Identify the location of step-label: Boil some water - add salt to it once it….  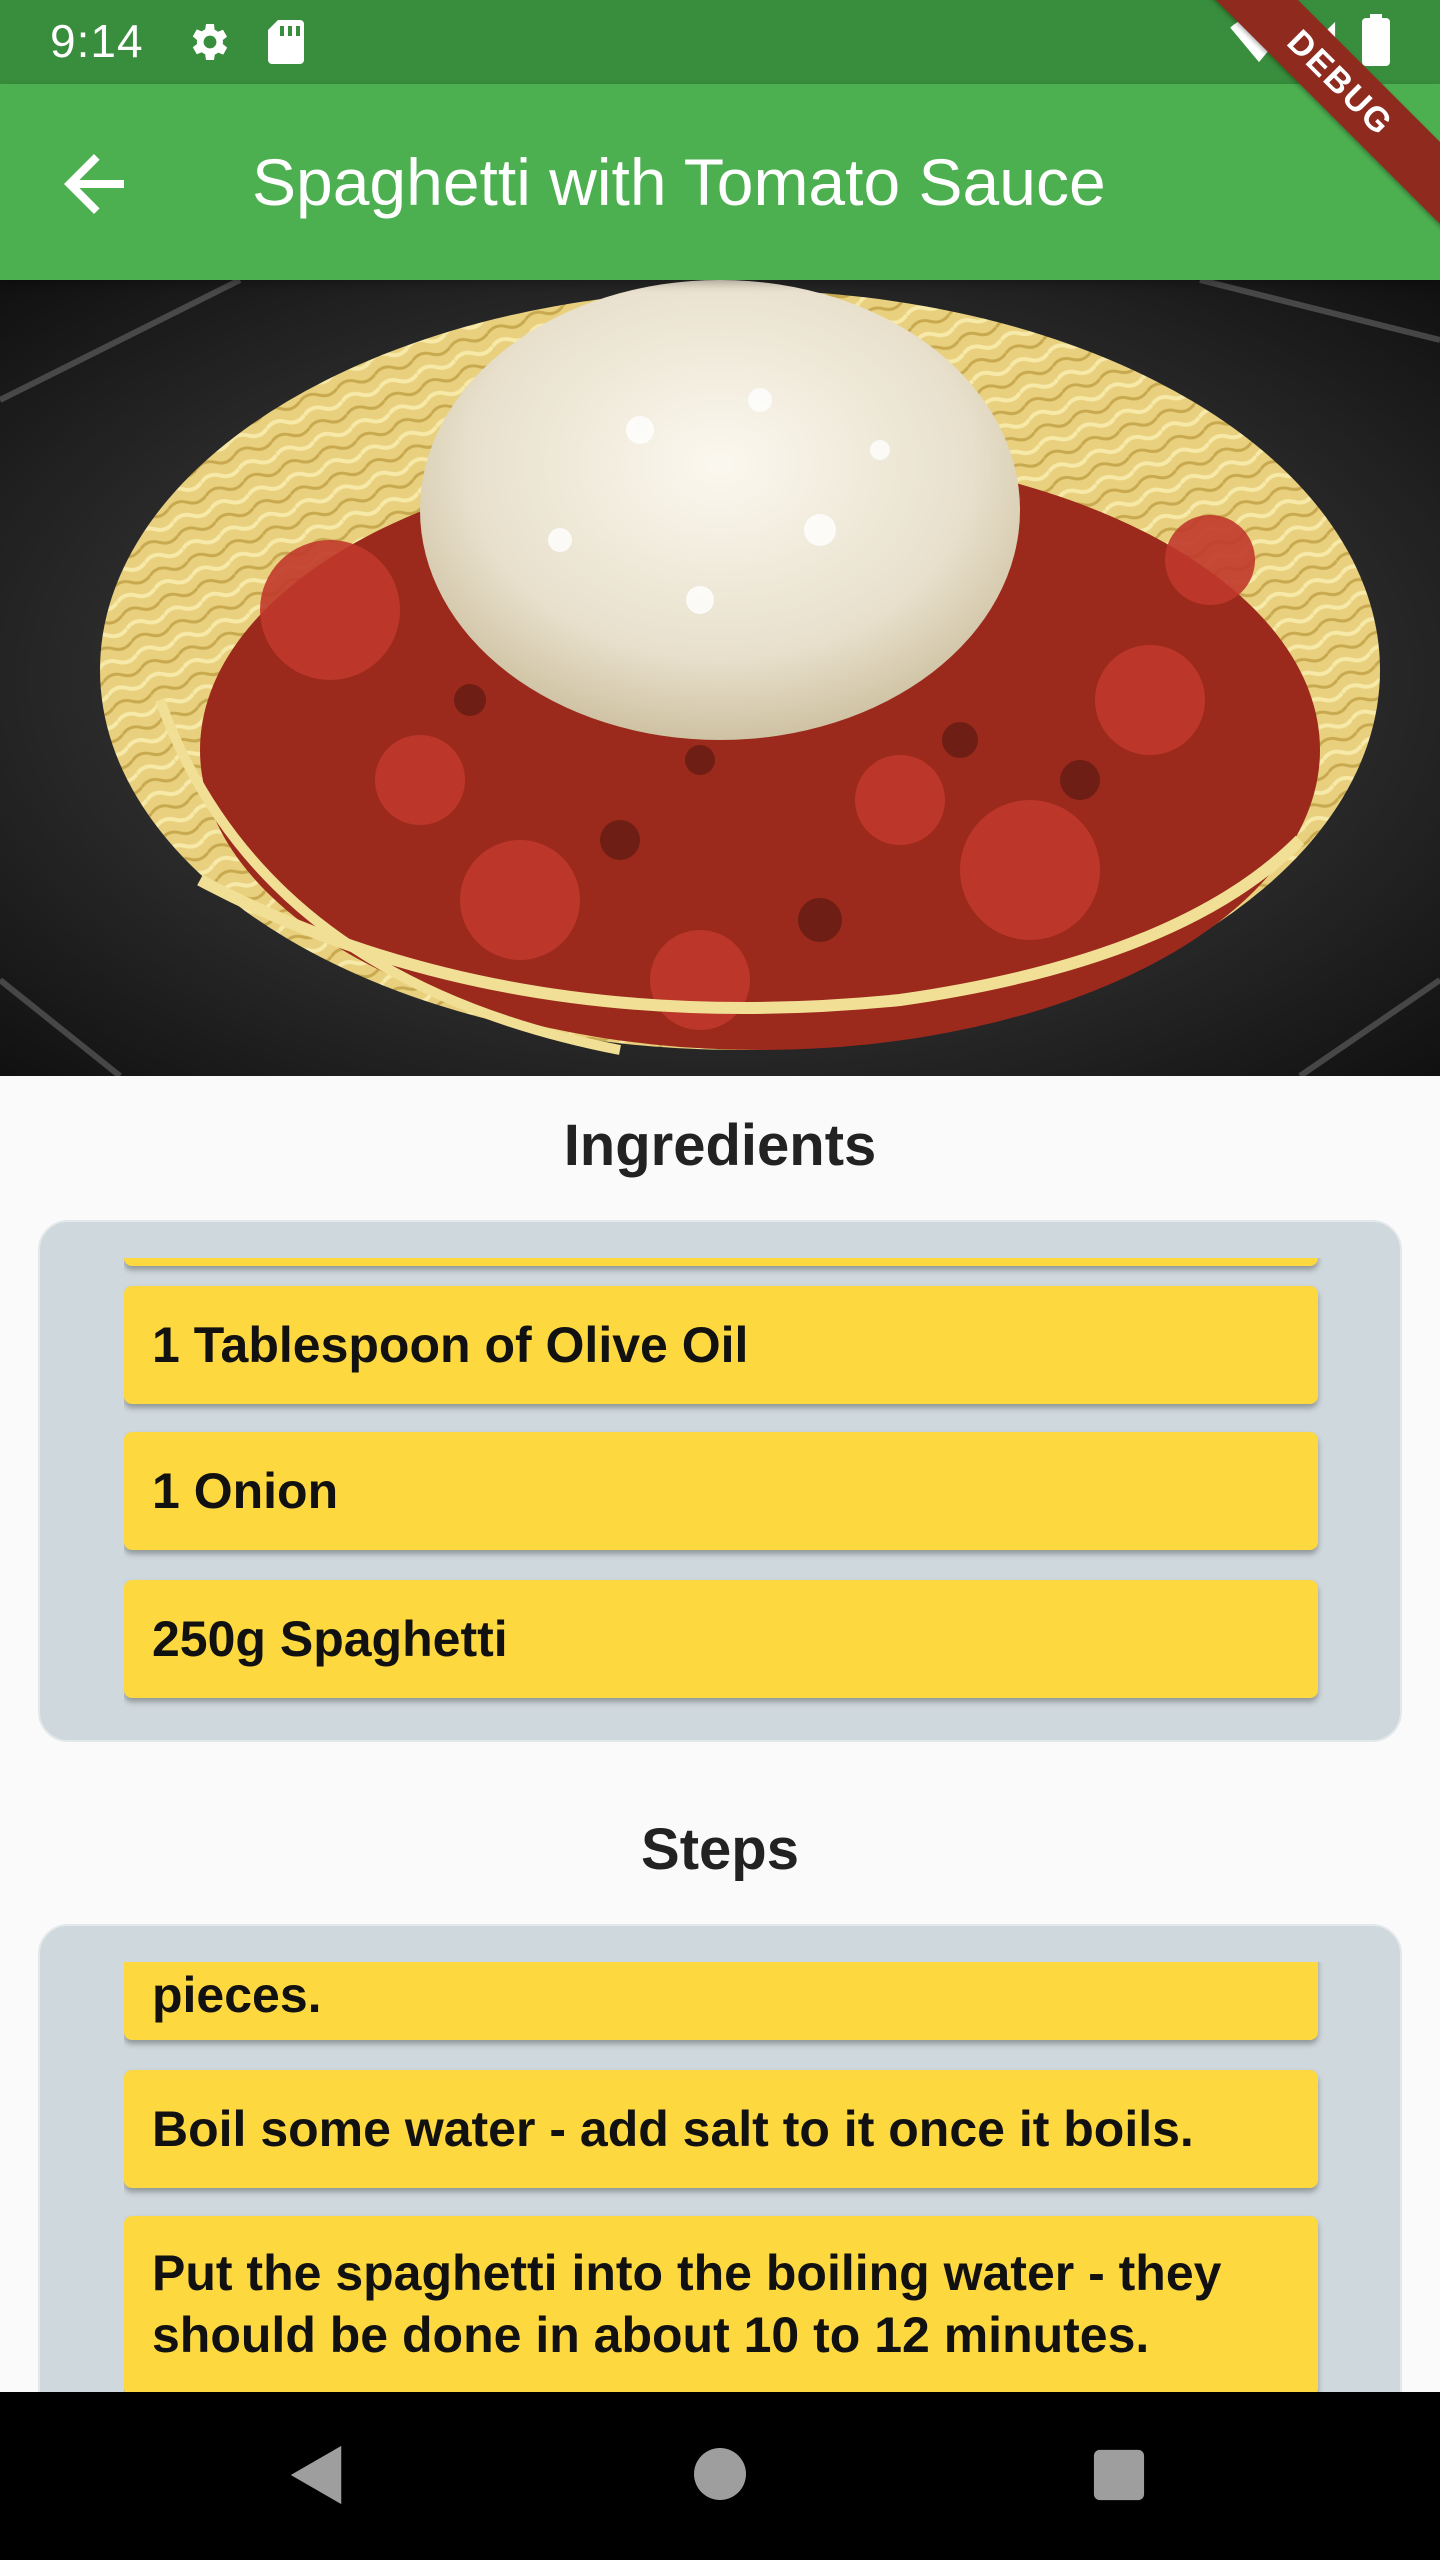
(673, 2129).